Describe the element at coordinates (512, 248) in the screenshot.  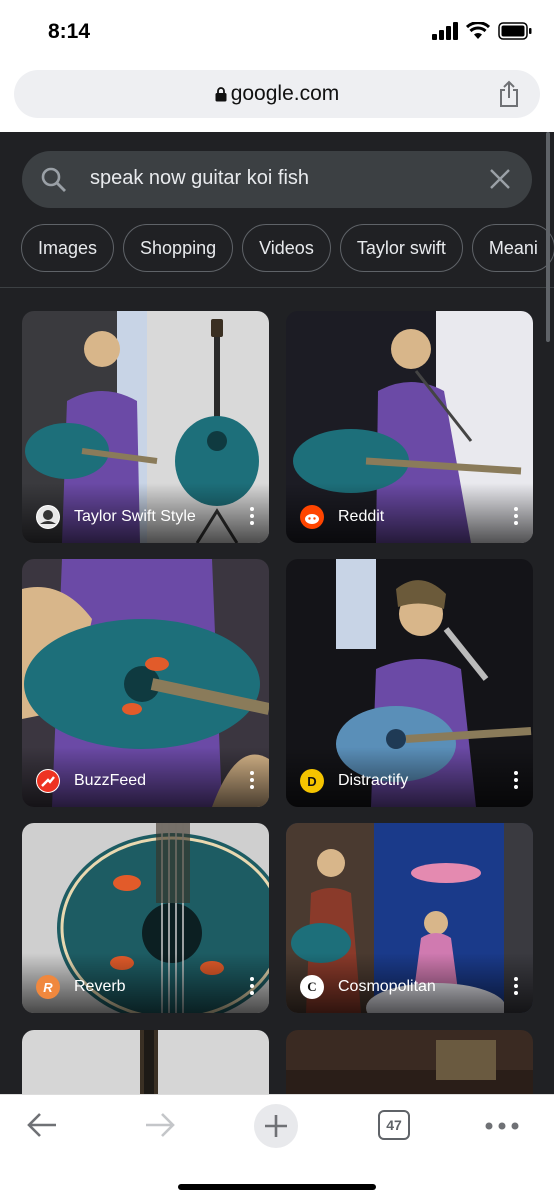
I see `chip-meaning: Meani` at that location.